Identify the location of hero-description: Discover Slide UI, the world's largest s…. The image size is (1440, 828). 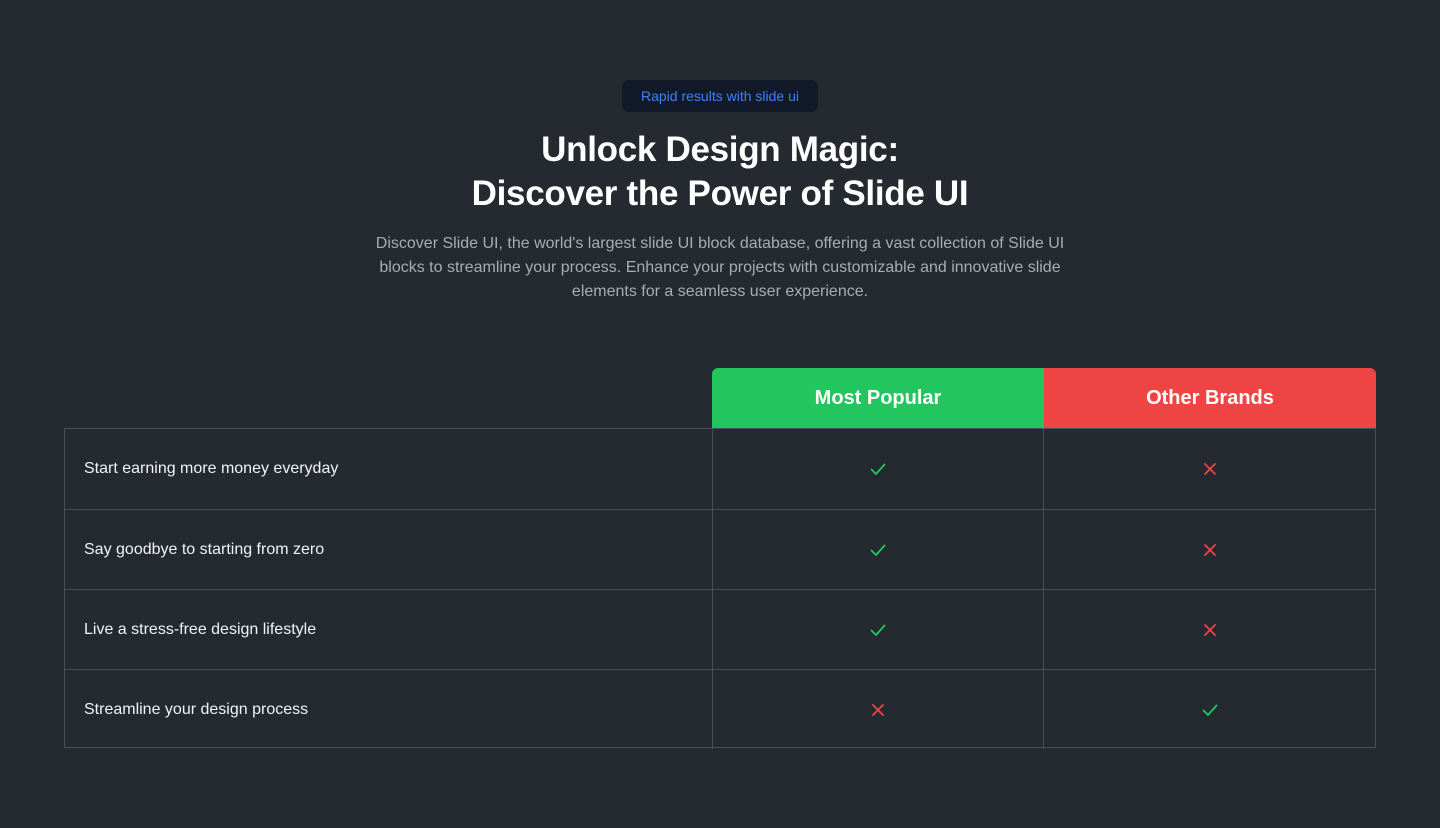
(720, 267).